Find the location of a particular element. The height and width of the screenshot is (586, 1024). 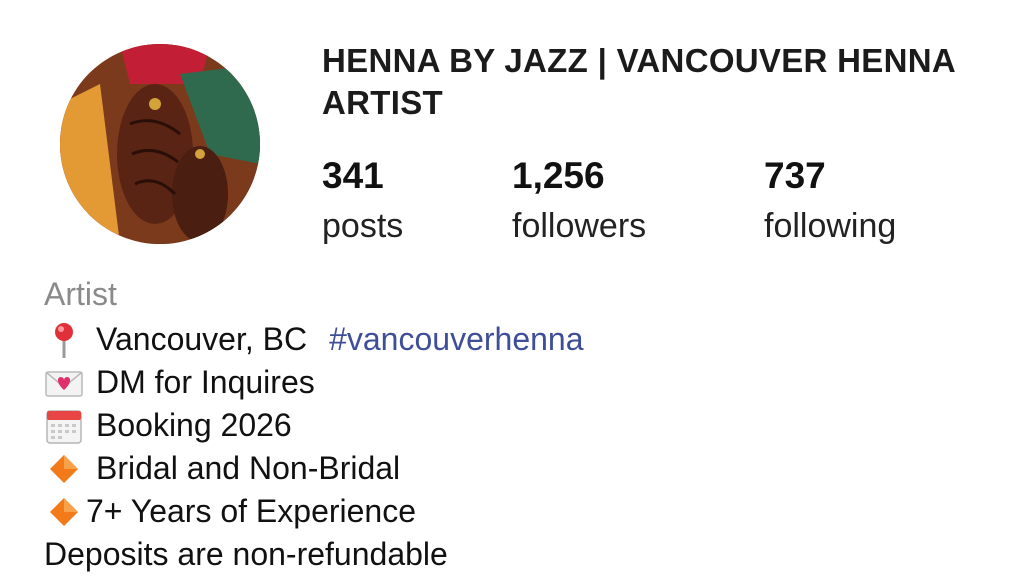

hashtag-link: #vancouverhenna is located at coordinates (456, 339).